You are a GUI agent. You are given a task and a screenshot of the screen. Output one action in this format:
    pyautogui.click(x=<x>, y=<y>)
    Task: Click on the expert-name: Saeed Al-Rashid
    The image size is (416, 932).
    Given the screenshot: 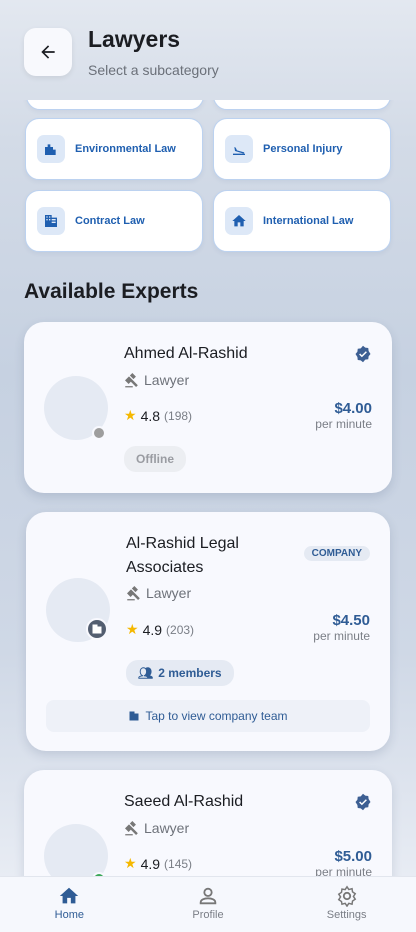 What is the action you would take?
    pyautogui.click(x=184, y=801)
    